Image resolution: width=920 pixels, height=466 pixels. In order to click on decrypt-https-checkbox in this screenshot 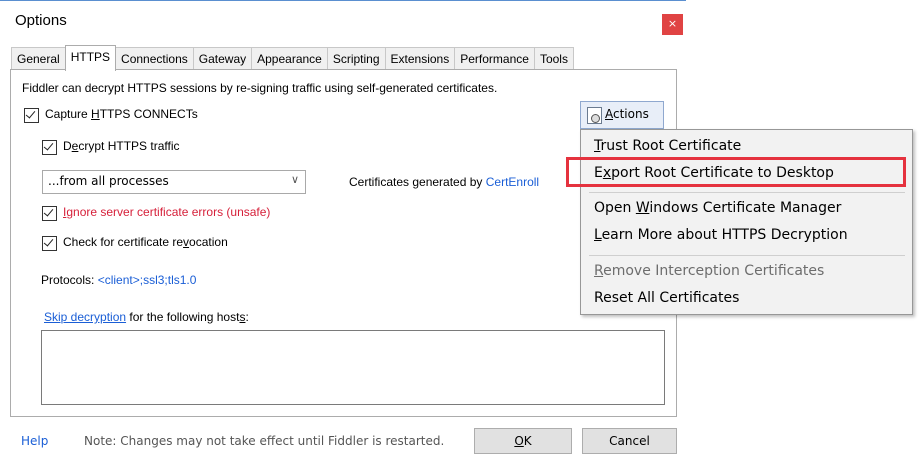, I will do `click(49, 147)`.